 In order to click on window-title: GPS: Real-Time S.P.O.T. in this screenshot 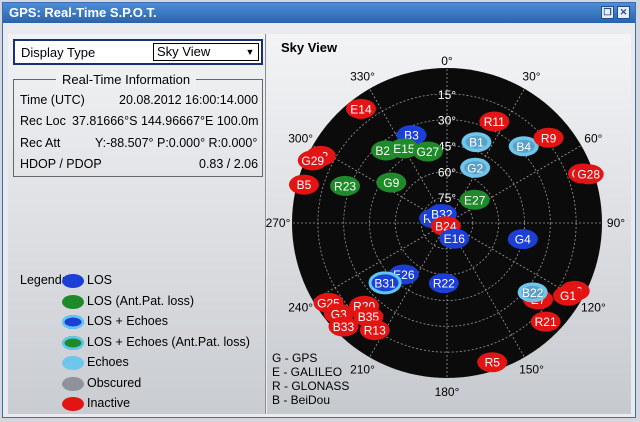, I will do `click(83, 12)`.